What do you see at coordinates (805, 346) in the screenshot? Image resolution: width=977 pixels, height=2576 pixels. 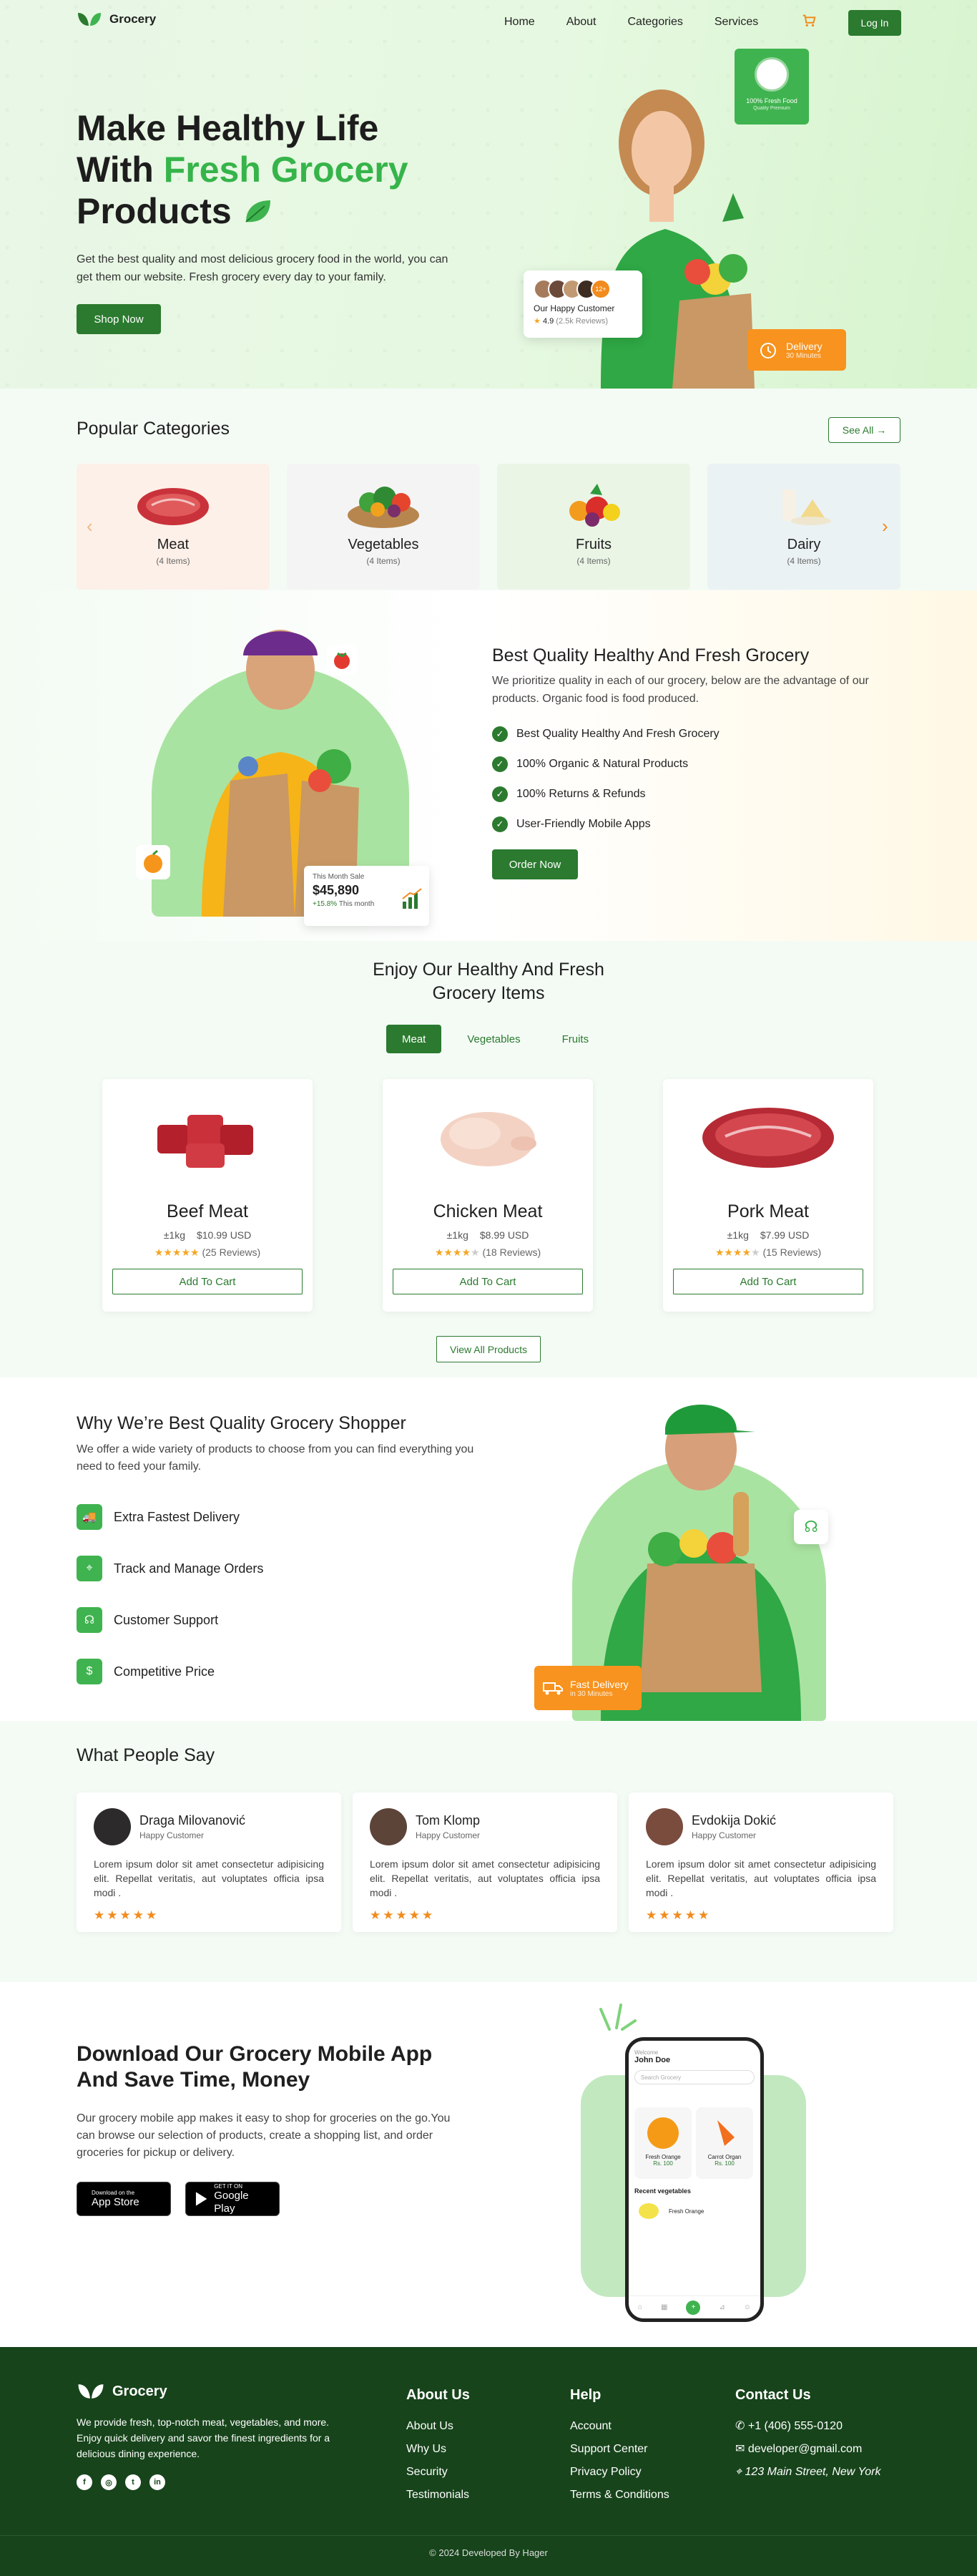 I see `delivery-title: Delivery` at bounding box center [805, 346].